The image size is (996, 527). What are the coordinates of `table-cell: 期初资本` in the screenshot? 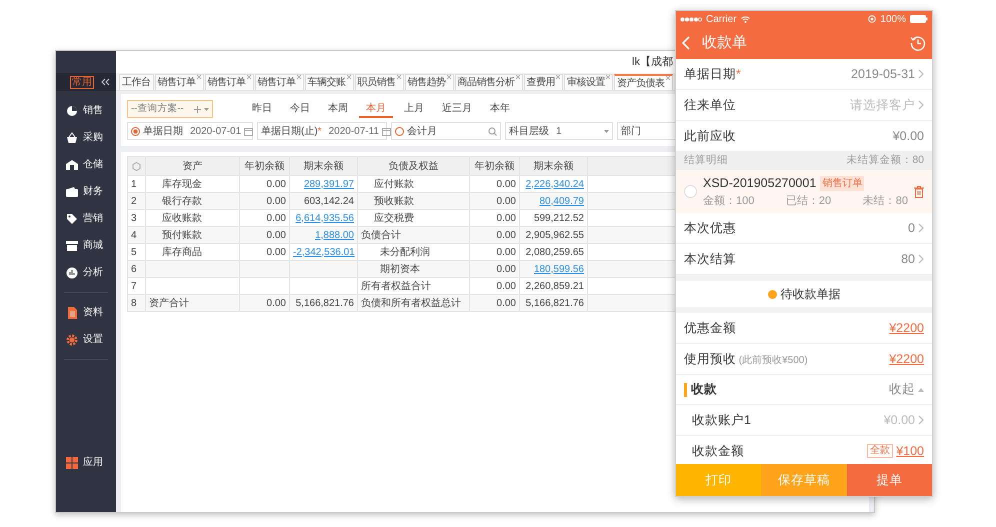 It's located at (414, 269).